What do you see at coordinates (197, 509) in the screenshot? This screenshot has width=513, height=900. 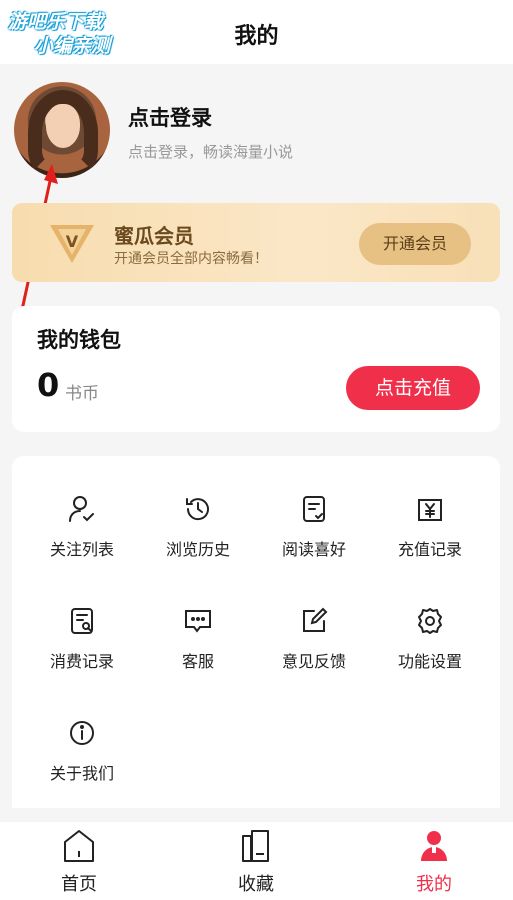 I see `history-clock-icon` at bounding box center [197, 509].